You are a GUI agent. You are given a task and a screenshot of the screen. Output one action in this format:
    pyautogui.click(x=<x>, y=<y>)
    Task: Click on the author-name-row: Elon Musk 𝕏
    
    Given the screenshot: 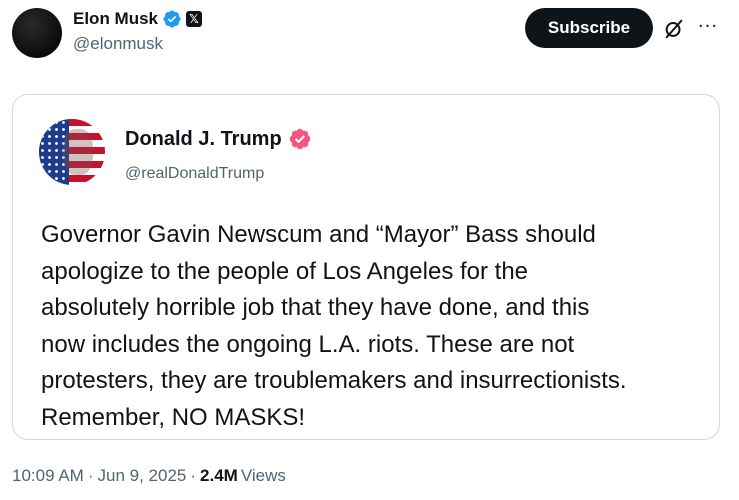 What is the action you would take?
    pyautogui.click(x=138, y=19)
    